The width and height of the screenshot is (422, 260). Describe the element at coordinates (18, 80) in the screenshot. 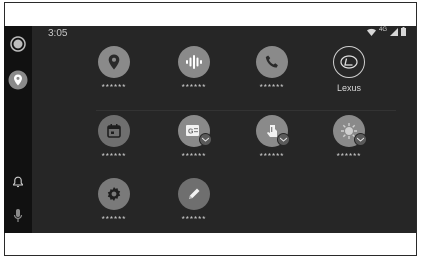

I see `map-pin-icon` at that location.